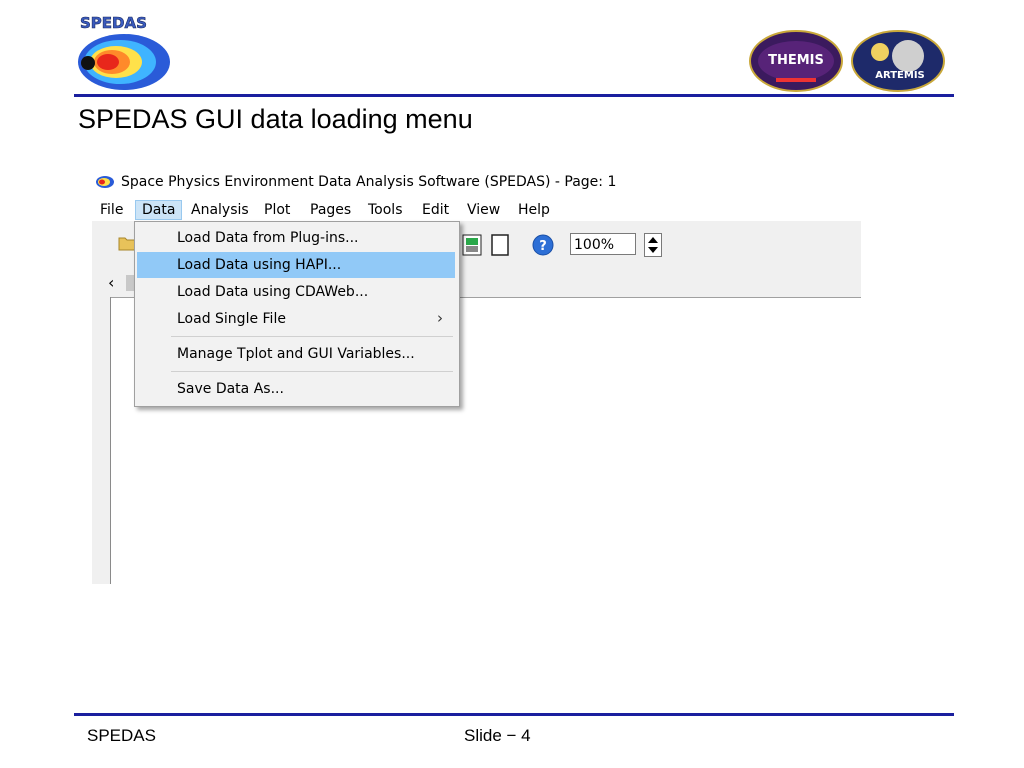  What do you see at coordinates (105, 182) in the screenshot?
I see `app-icon` at bounding box center [105, 182].